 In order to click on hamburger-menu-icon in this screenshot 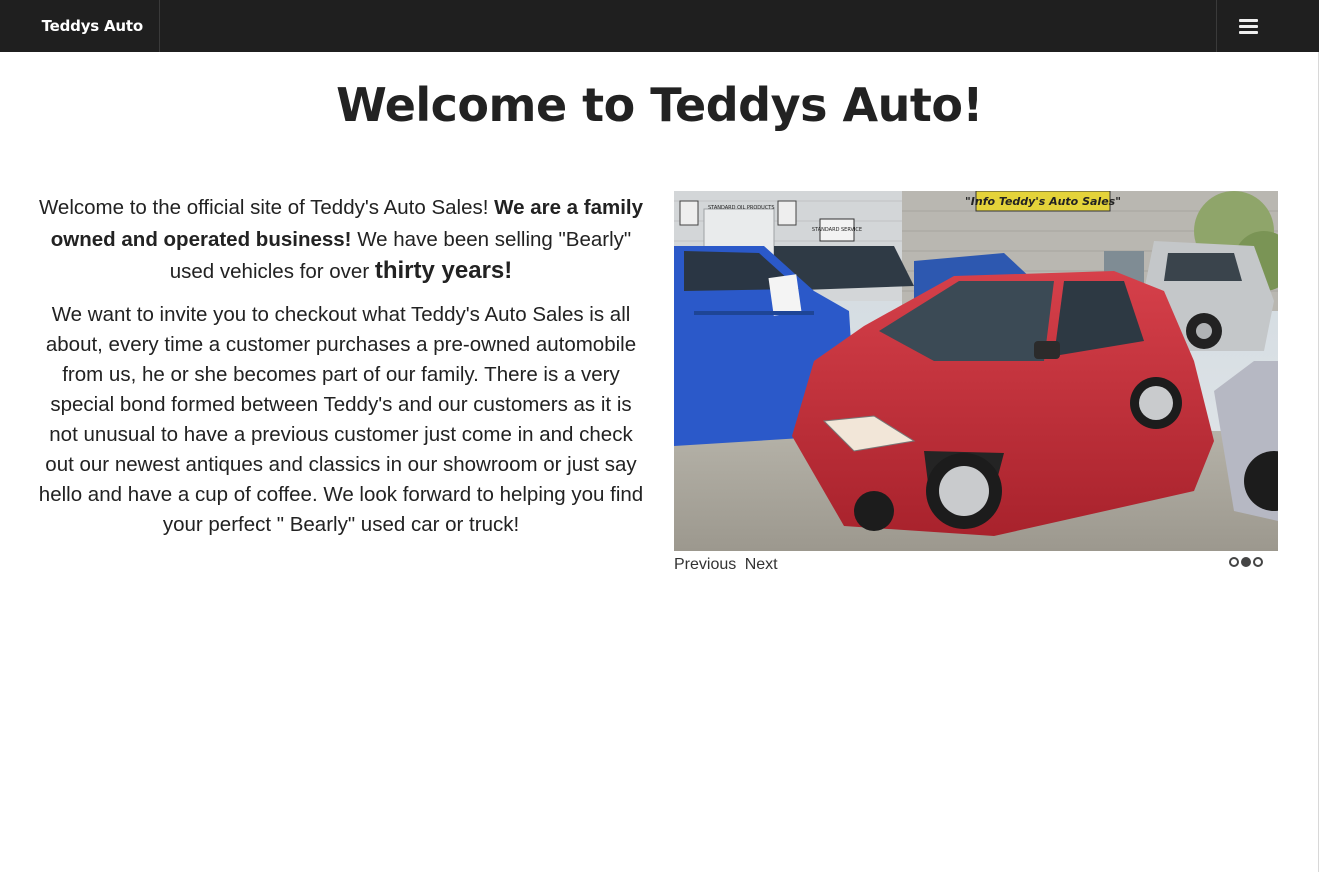, I will do `click(1246, 26)`.